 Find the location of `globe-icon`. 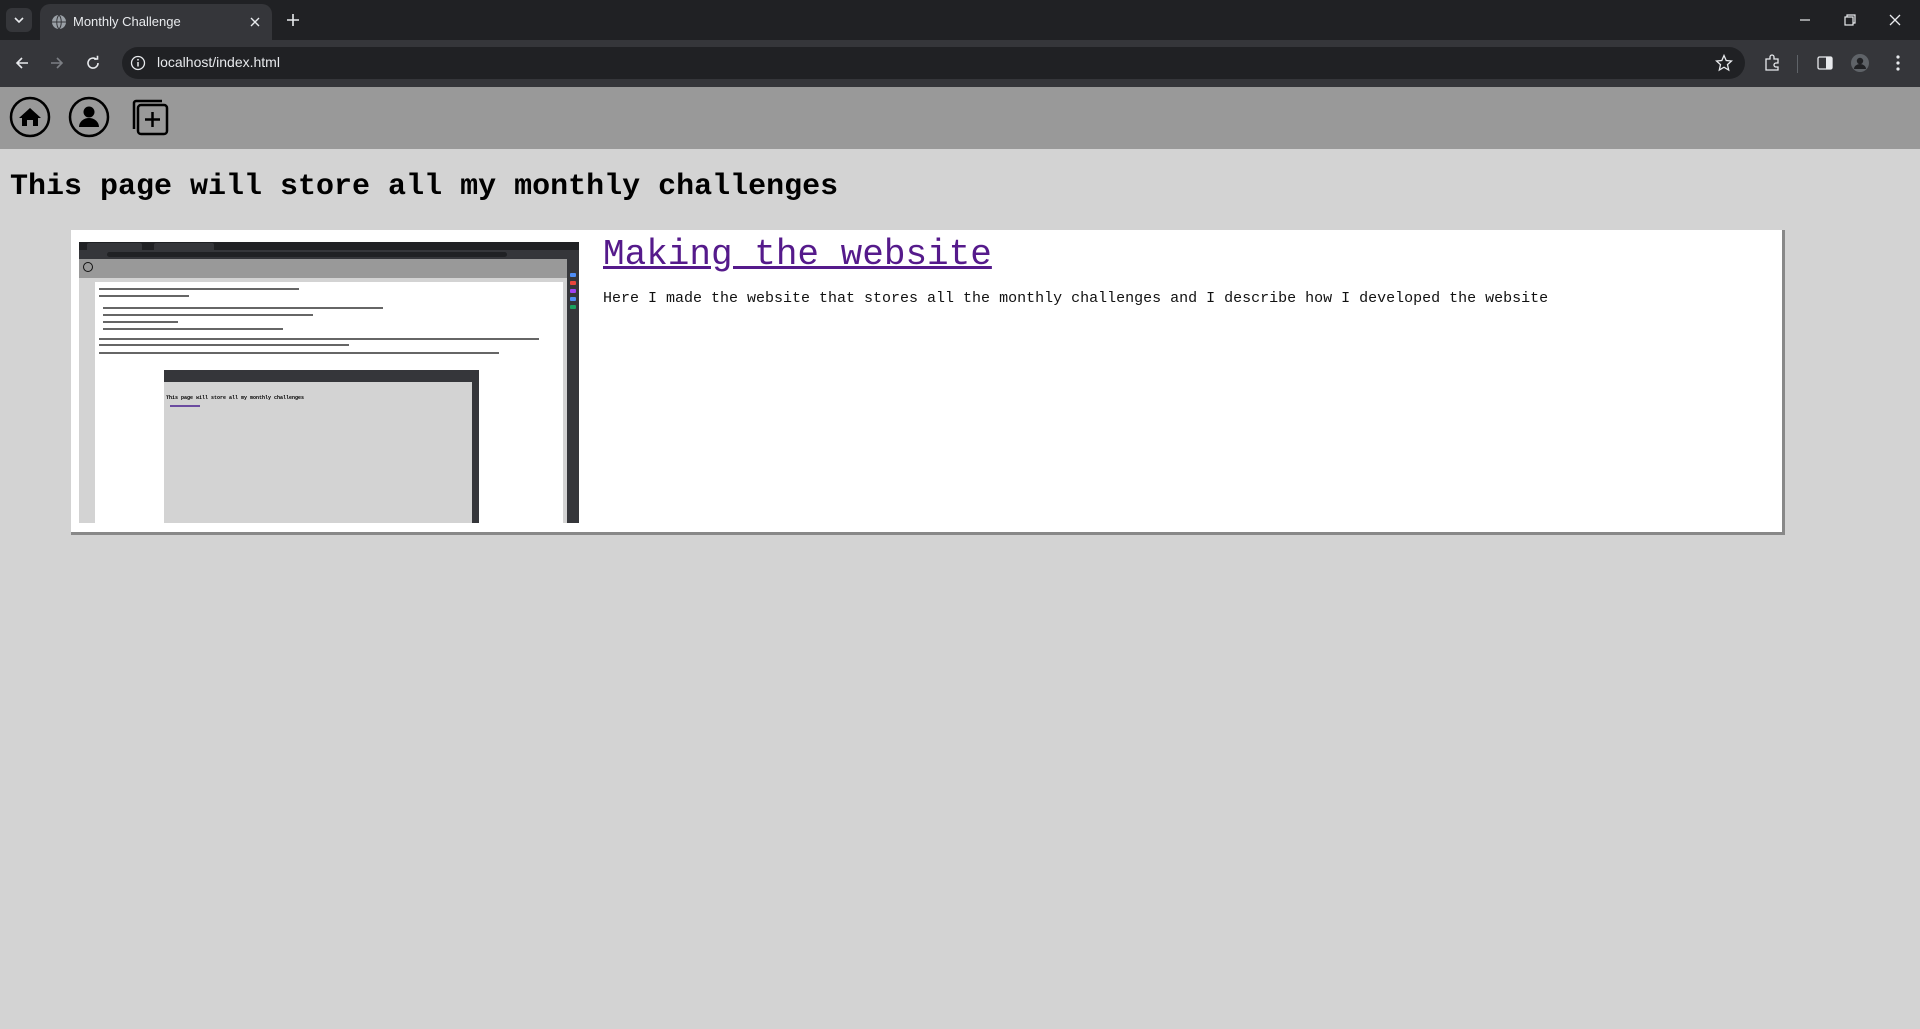

globe-icon is located at coordinates (59, 22).